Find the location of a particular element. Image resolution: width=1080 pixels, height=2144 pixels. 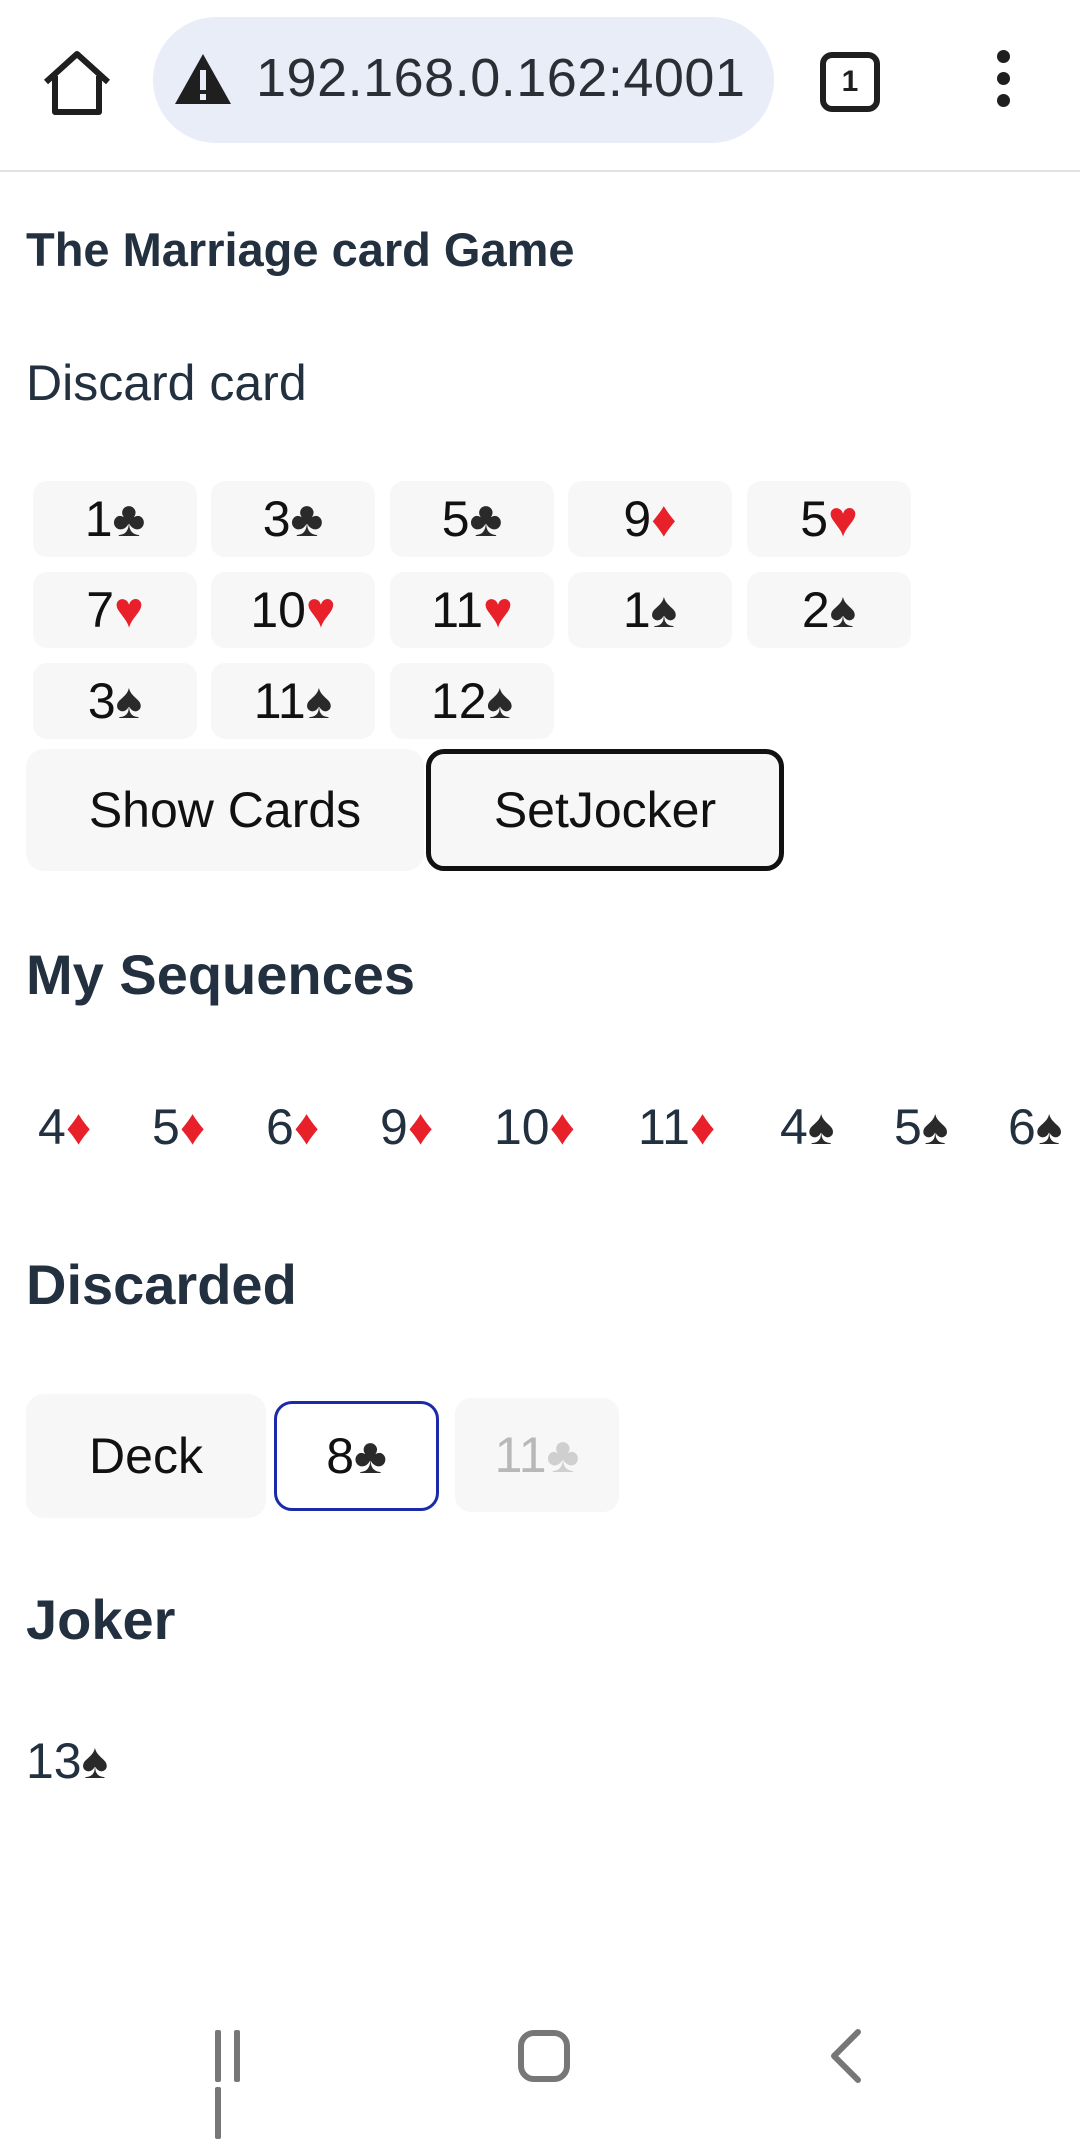

hand-card: 11♠ is located at coordinates (293, 701).